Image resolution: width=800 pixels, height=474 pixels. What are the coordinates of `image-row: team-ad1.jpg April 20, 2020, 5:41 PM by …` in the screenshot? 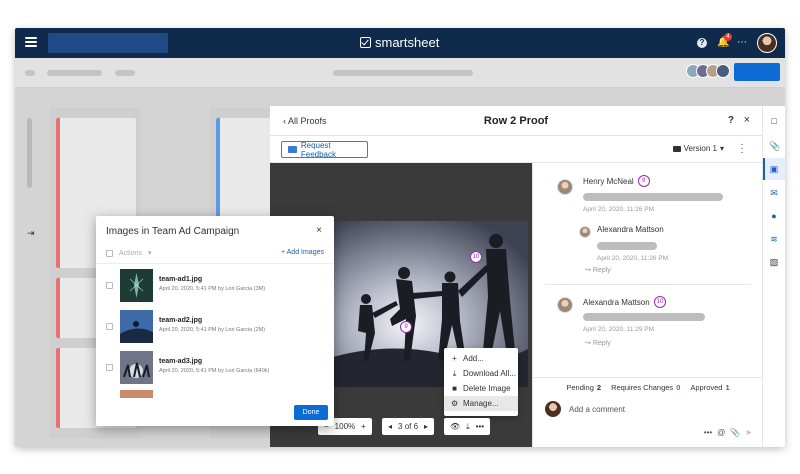 It's located at (215, 286).